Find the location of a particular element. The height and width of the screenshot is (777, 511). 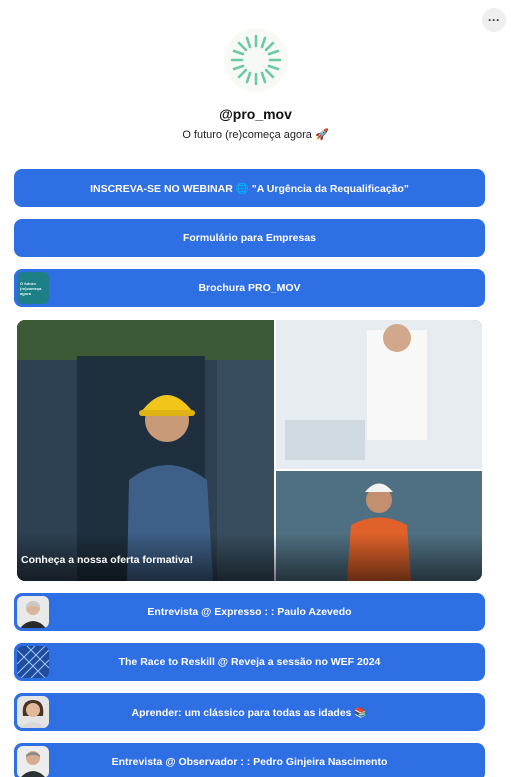

avatar is located at coordinates (255, 60).